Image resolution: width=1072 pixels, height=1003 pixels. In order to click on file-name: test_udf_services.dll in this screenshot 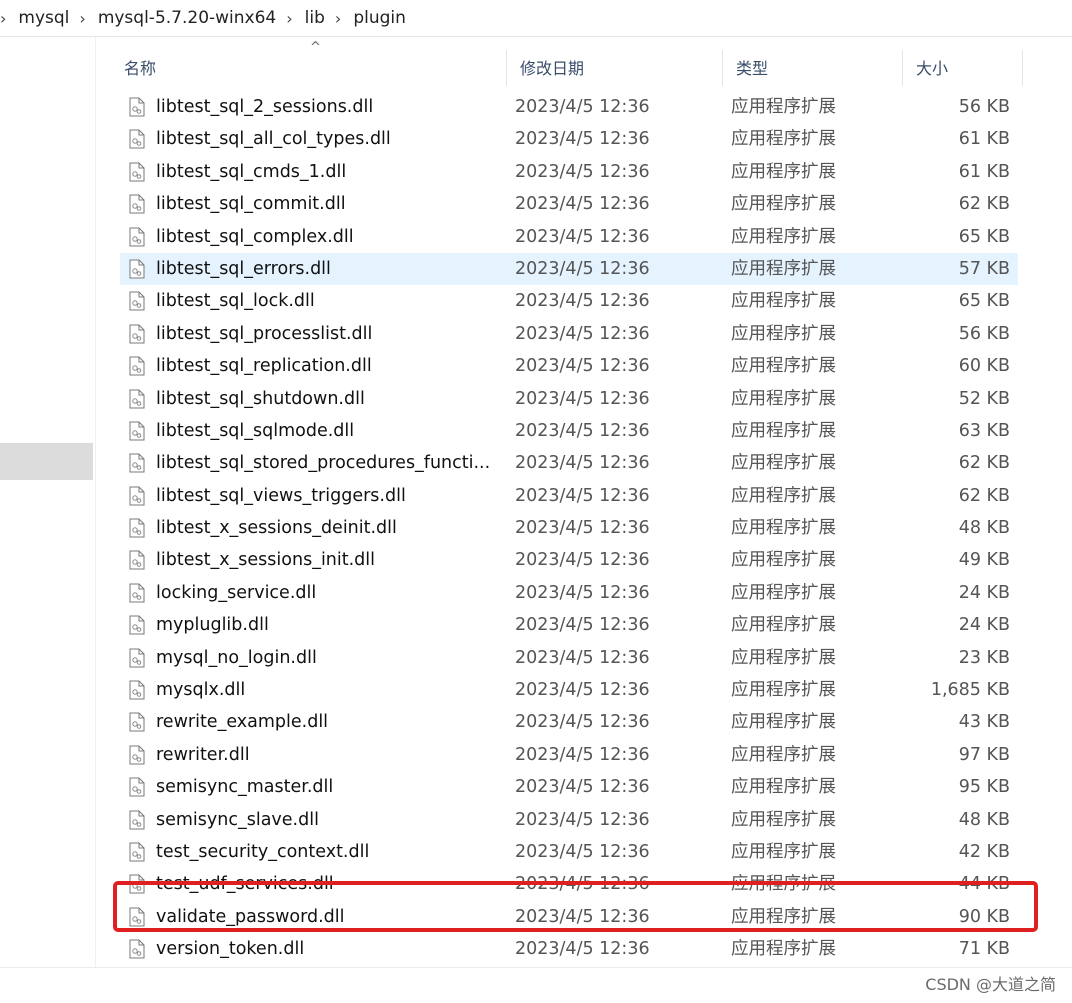, I will do `click(326, 884)`.